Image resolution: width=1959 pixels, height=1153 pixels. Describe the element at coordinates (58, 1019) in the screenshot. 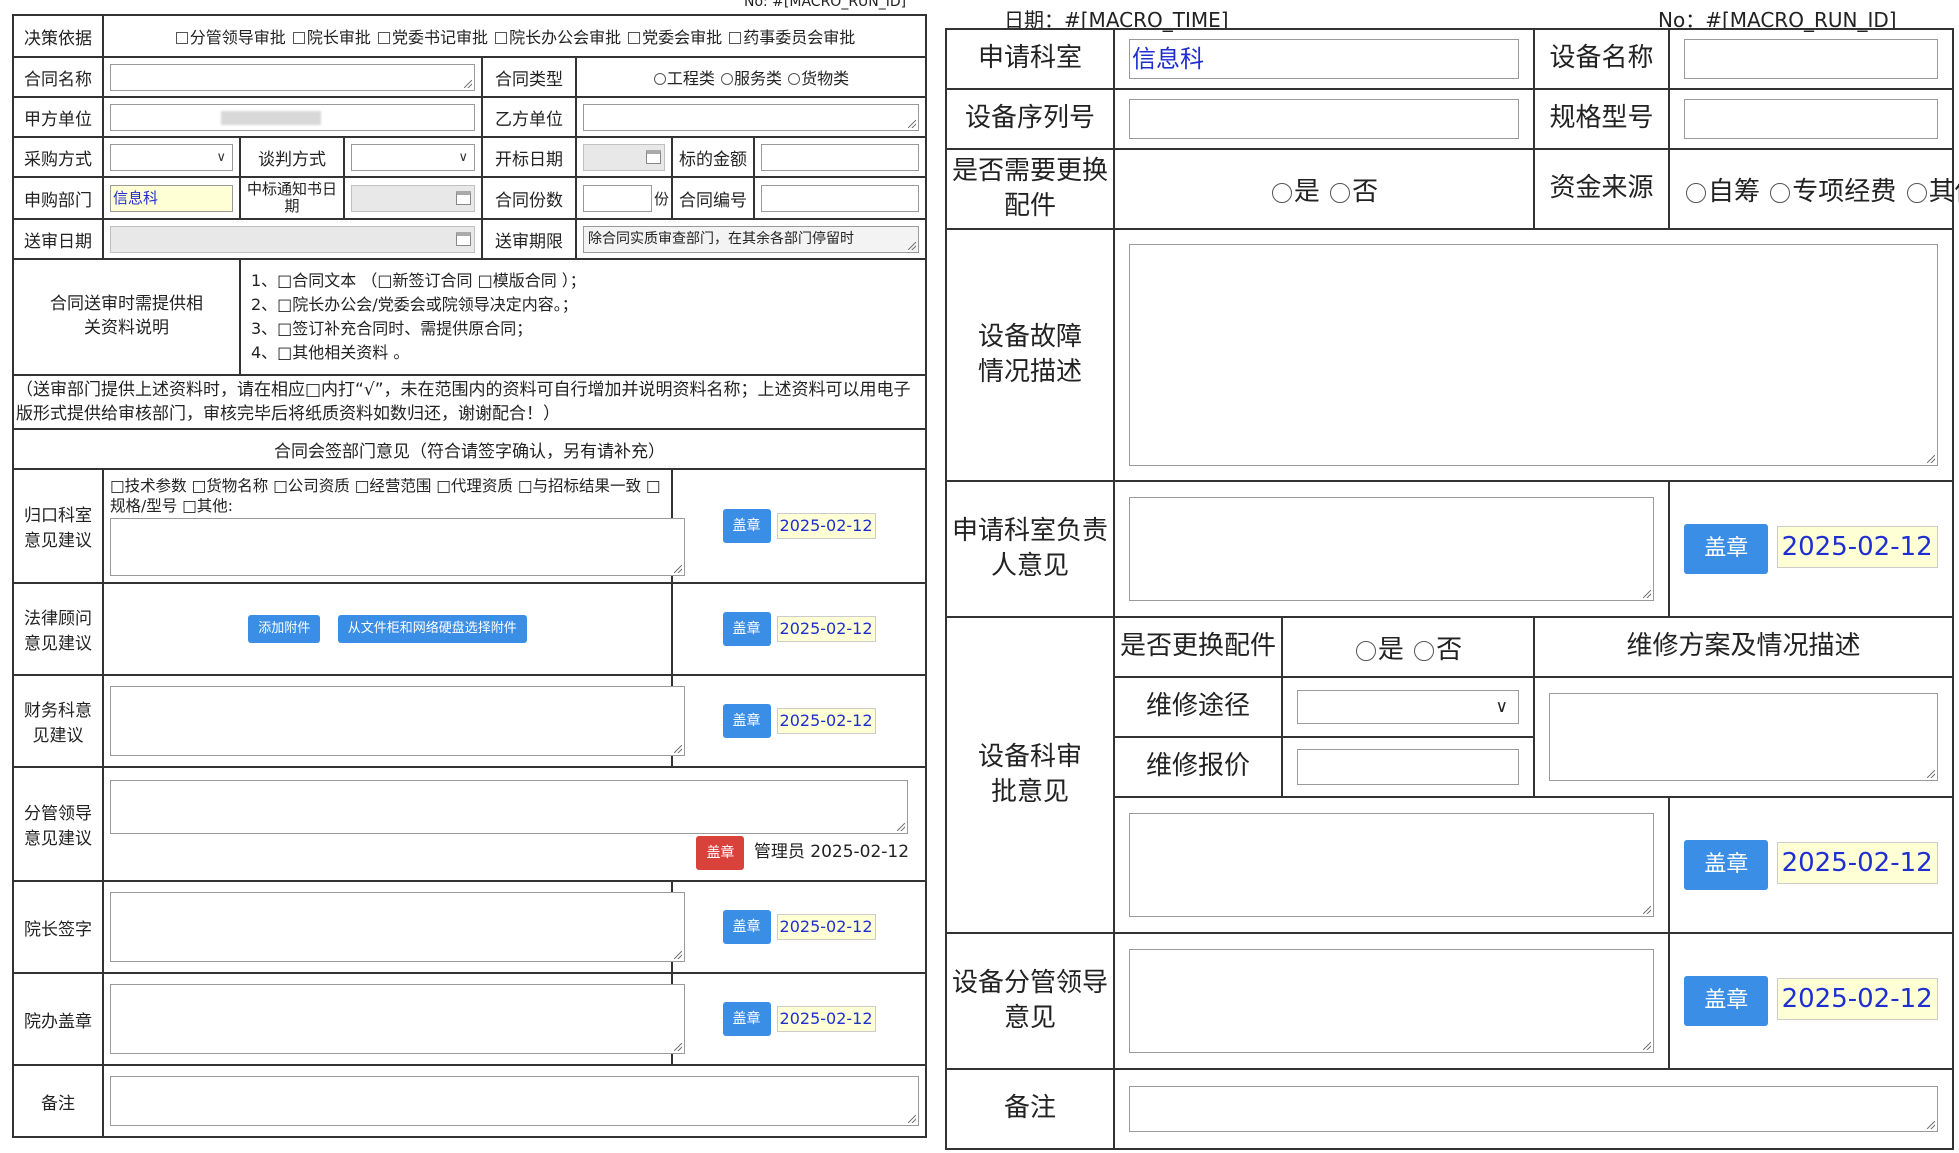

I see `office-seal-label: 院办盖章` at that location.